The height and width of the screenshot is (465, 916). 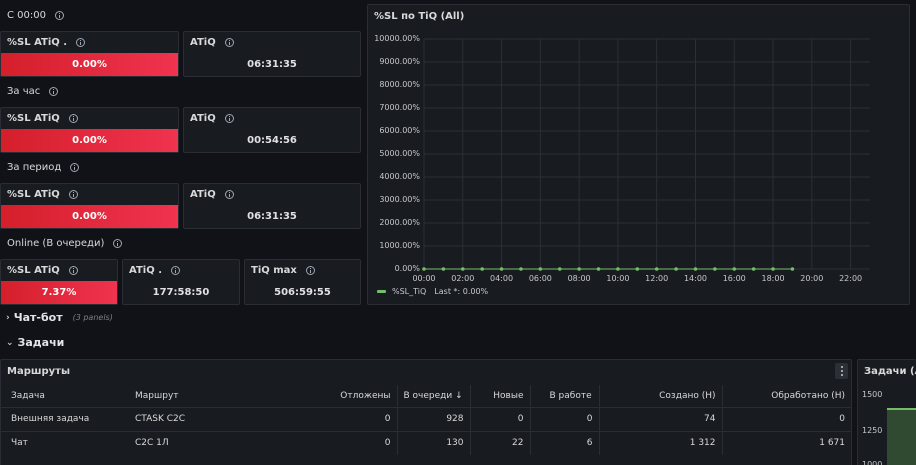 I want to click on table-cell: 74, so click(x=661, y=418).